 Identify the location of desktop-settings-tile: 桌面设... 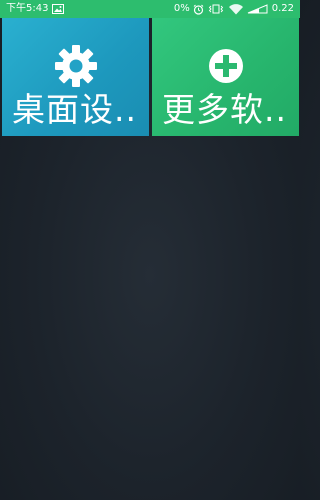
(75, 77).